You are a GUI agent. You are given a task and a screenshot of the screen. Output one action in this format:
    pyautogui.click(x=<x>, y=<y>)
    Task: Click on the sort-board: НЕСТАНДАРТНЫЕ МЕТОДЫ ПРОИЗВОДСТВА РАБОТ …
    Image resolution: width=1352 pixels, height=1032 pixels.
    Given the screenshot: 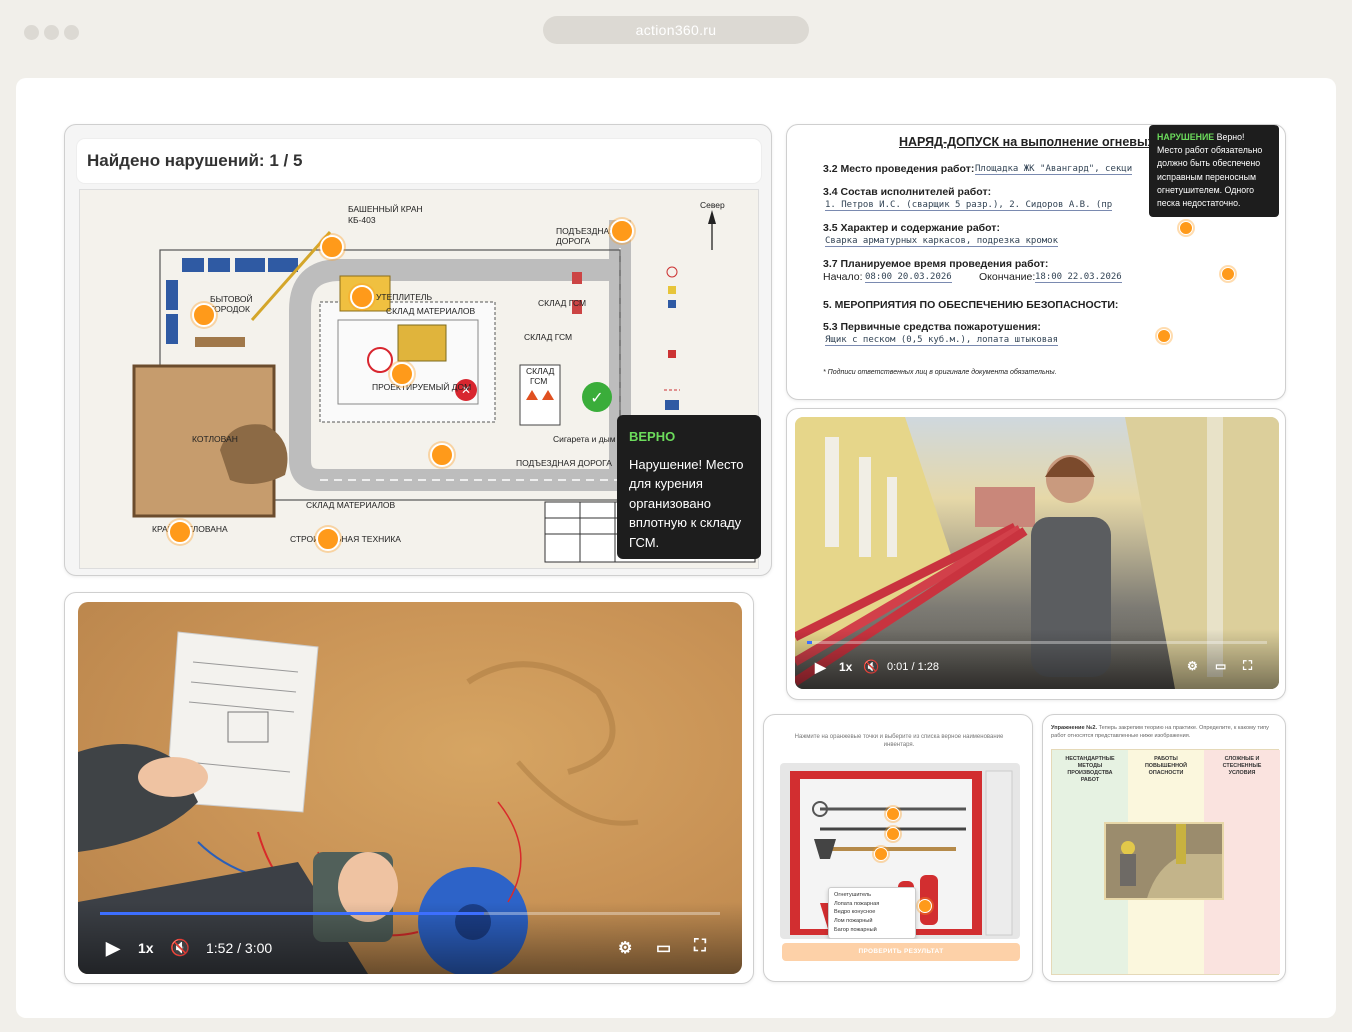 What is the action you would take?
    pyautogui.click(x=1165, y=862)
    